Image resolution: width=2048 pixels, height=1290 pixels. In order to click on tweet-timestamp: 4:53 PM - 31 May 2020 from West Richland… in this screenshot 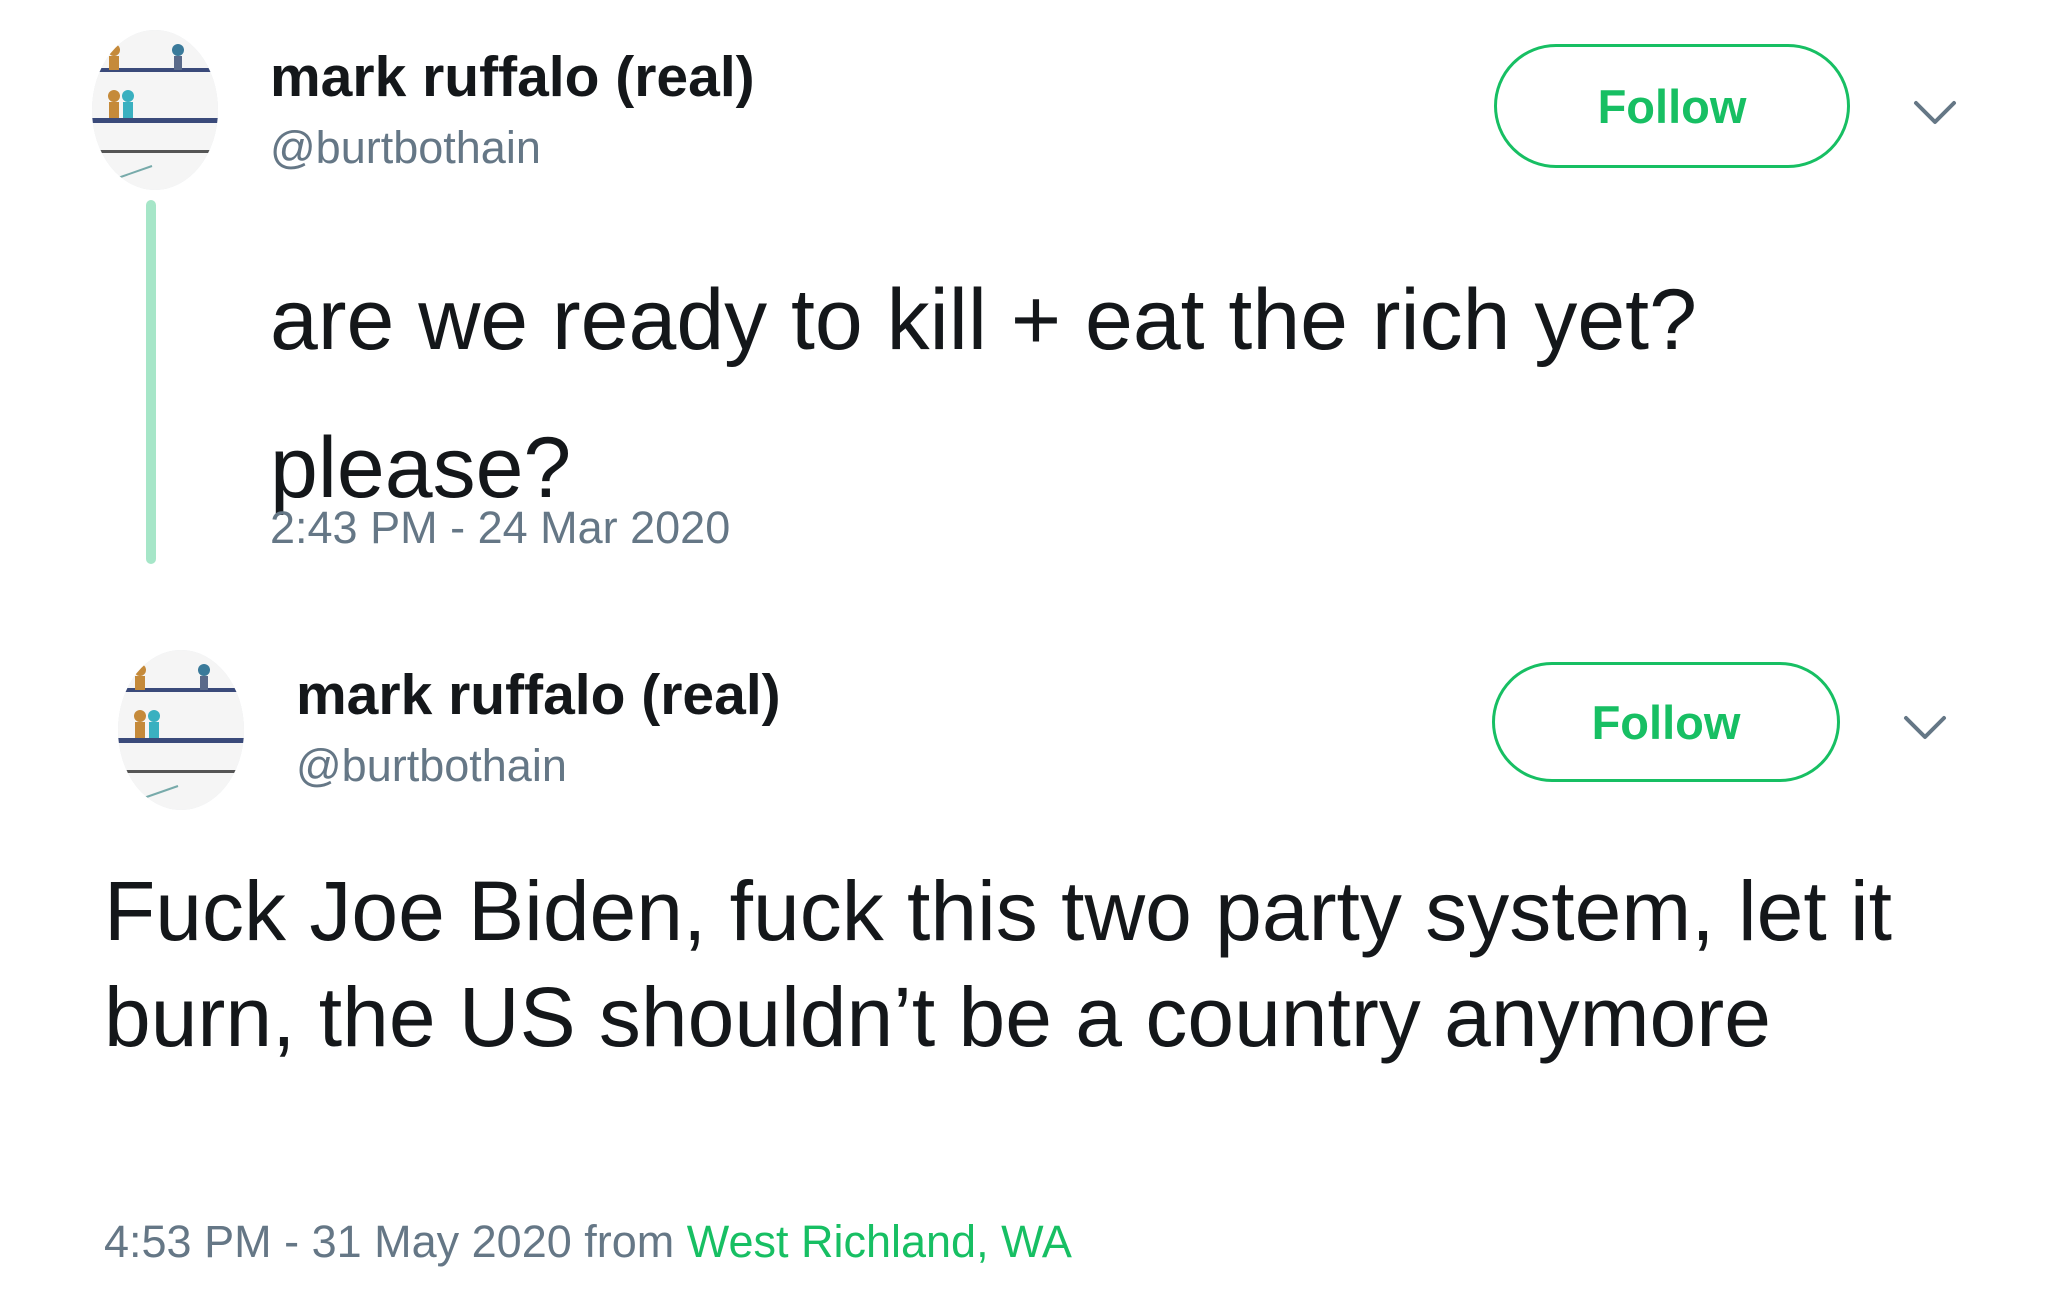, I will do `click(588, 1242)`.